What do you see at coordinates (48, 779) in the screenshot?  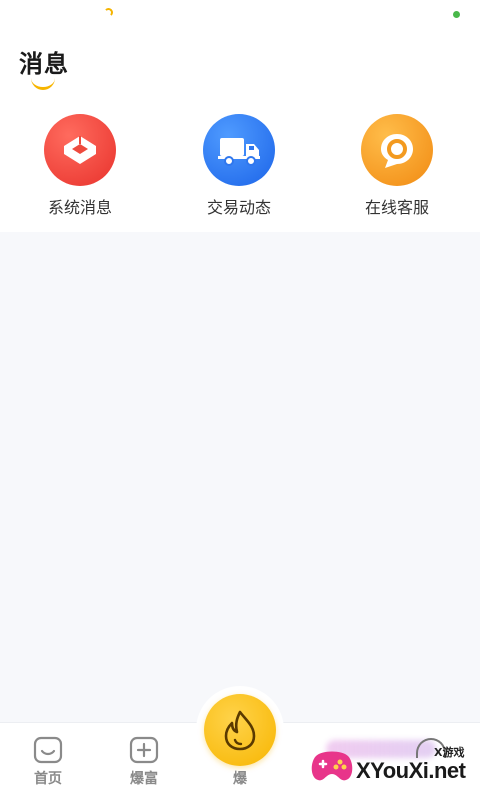 I see `nav-label: 首页` at bounding box center [48, 779].